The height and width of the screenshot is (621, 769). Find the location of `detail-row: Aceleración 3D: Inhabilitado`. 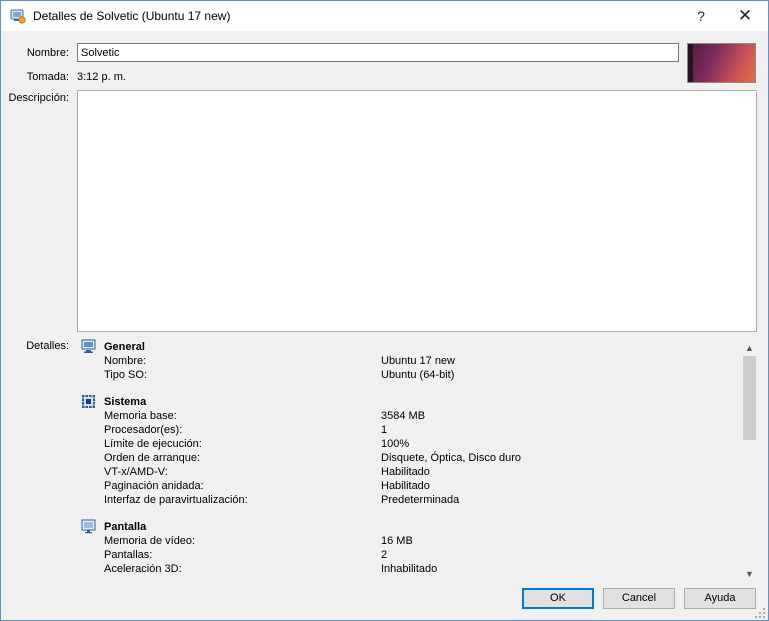

detail-row: Aceleración 3D: Inhabilitado is located at coordinates (407, 570).